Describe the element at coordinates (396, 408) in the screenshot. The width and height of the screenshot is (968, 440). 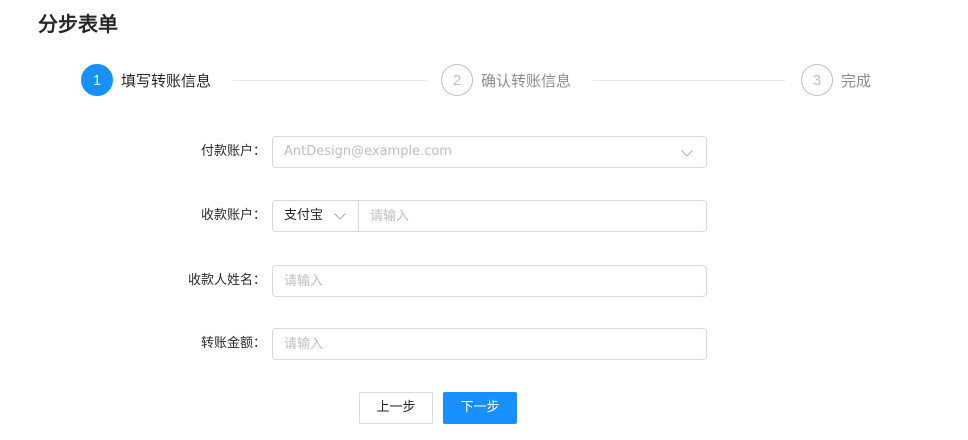
I see `prev-step-button: 上一步` at that location.